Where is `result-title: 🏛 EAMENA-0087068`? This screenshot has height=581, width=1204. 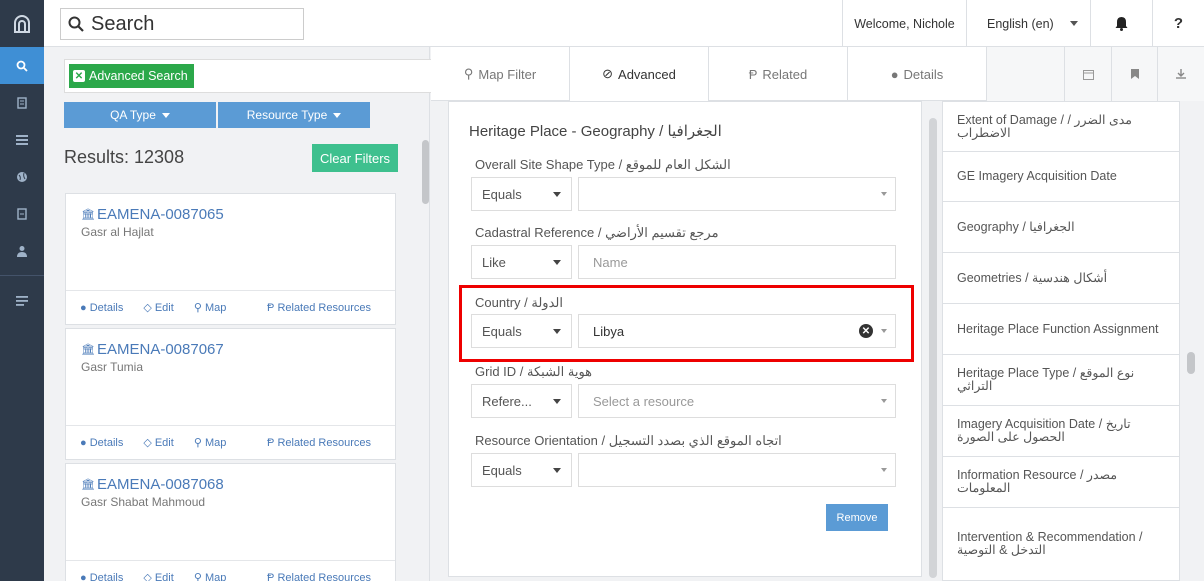
result-title: 🏛 EAMENA-0087068 is located at coordinates (230, 484).